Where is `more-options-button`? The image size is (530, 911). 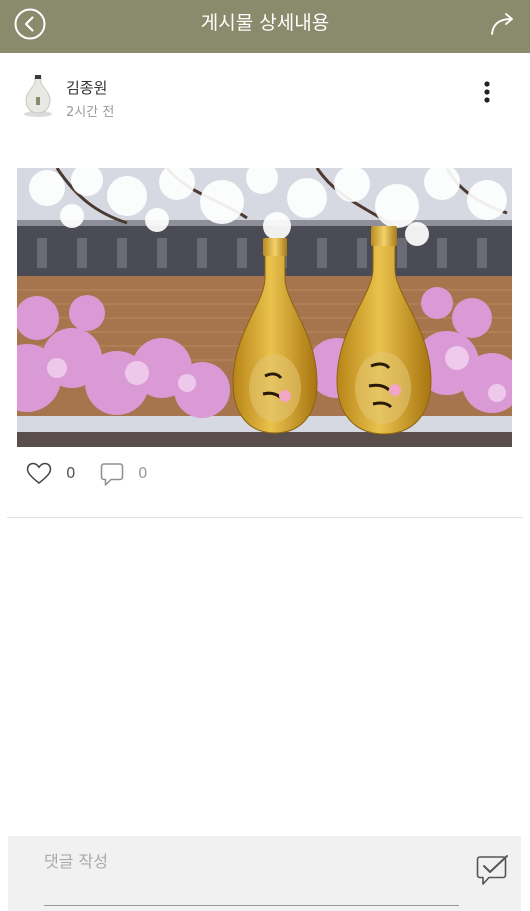 more-options-button is located at coordinates (487, 93).